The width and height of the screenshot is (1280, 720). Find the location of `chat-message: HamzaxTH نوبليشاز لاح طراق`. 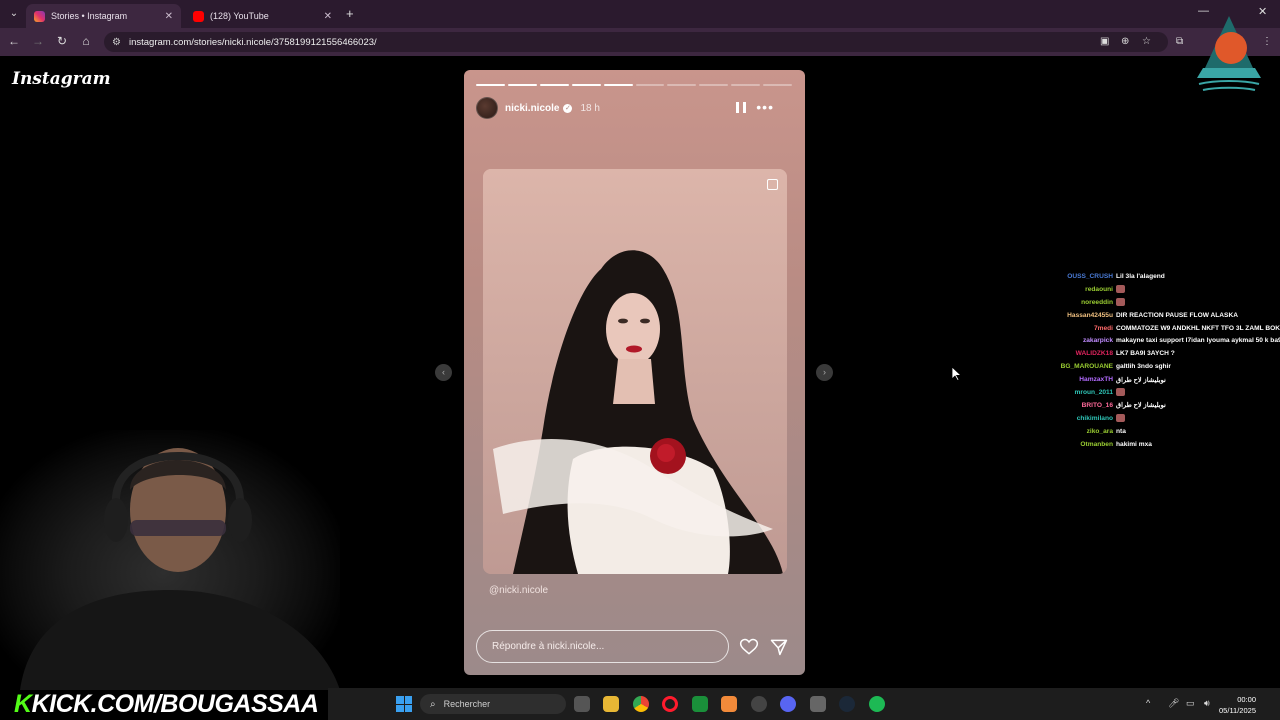

chat-message: HamzaxTH نوبليشاز لاح طراق is located at coordinates (1160, 379).